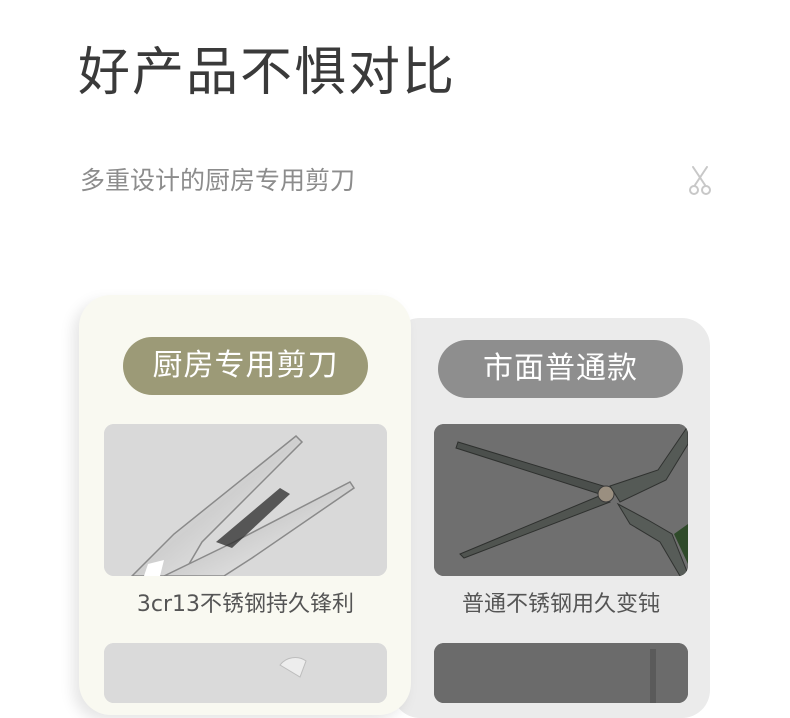 This screenshot has height=718, width=790. I want to click on kitchen-scissors-feature: 3cr13不锈钢持久锋利, so click(245, 604).